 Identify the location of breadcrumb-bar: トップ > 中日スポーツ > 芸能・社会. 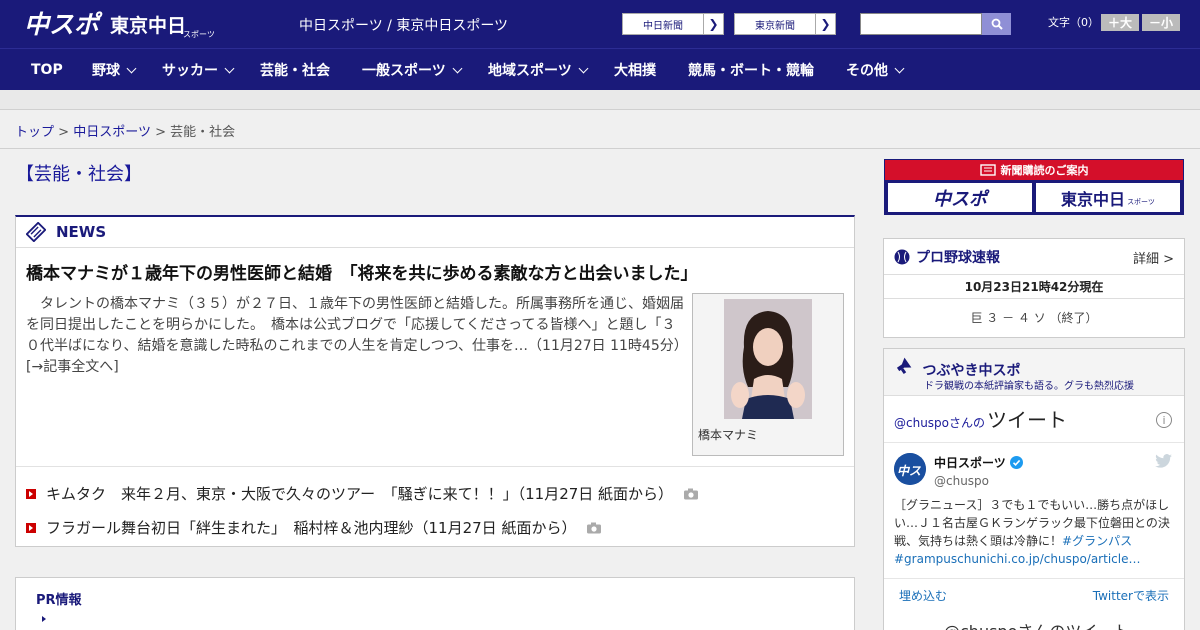
(600, 129).